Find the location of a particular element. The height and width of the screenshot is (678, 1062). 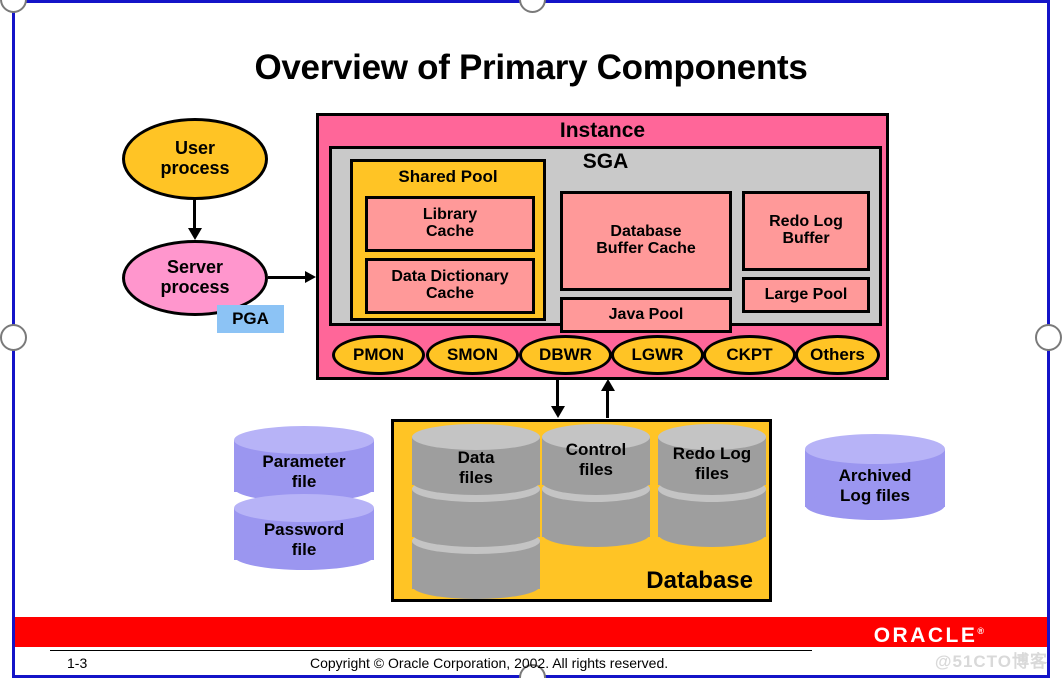

oracle-logo: ORACLE® is located at coordinates (929, 636).